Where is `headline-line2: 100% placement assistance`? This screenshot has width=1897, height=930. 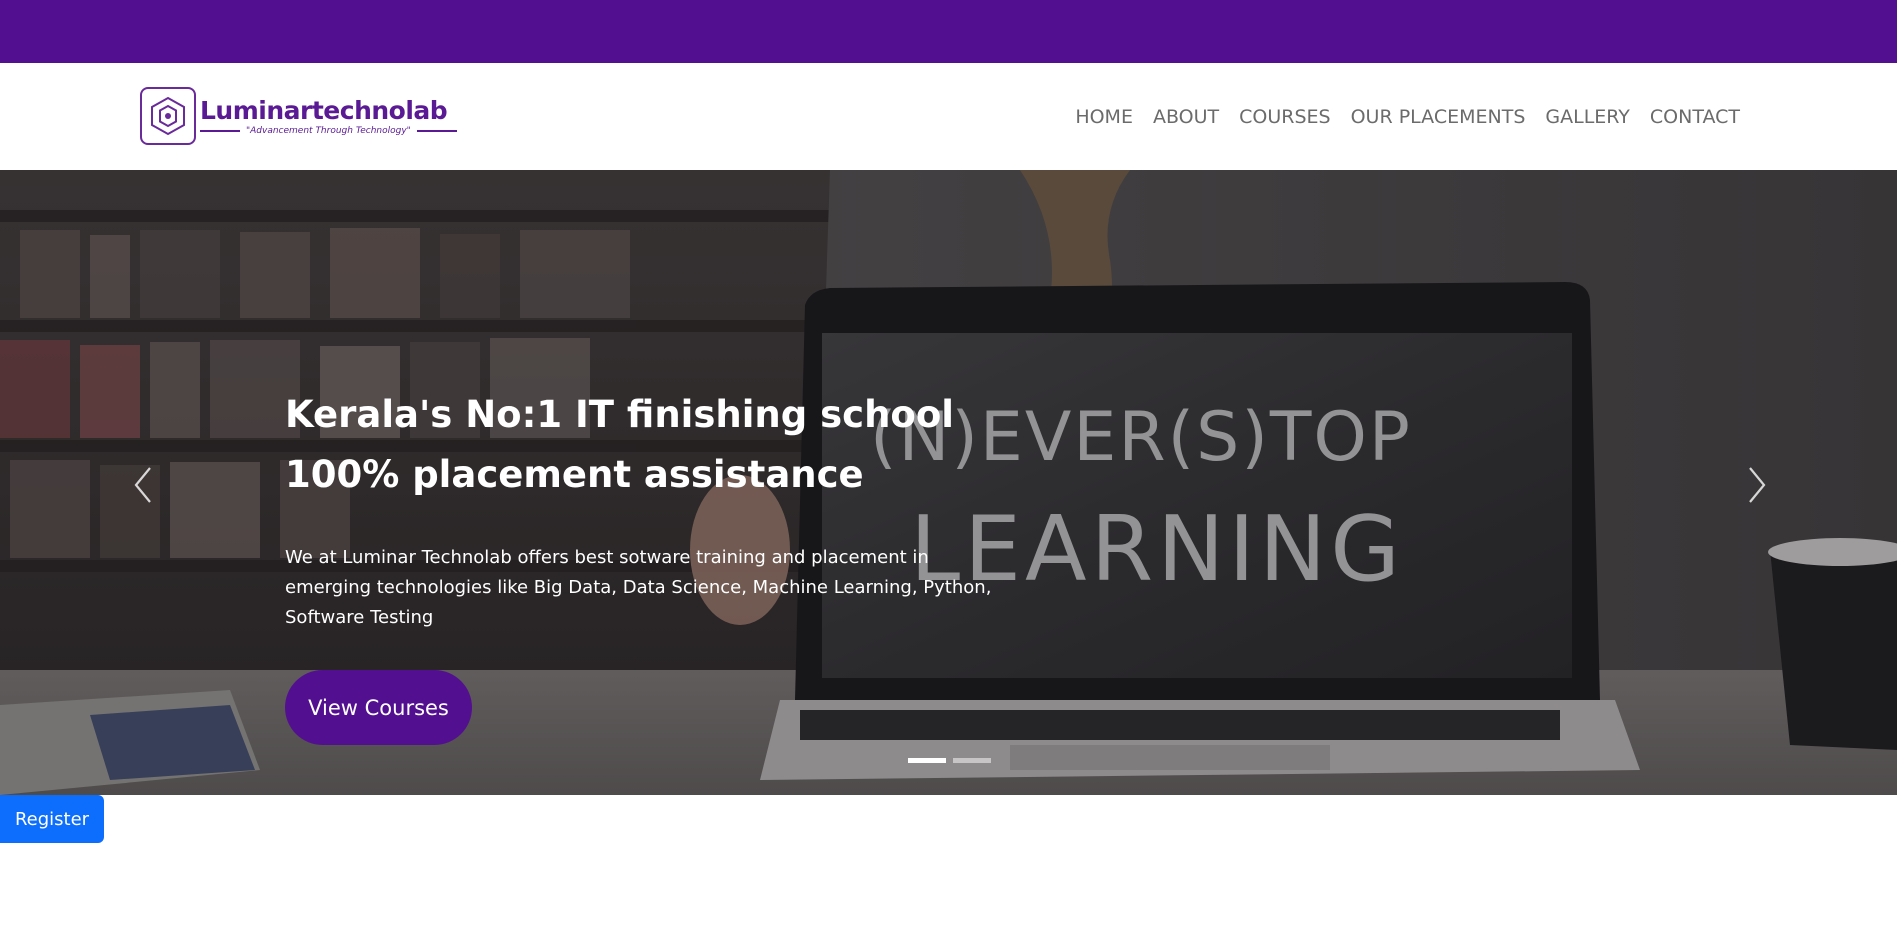
headline-line2: 100% placement assistance is located at coordinates (574, 474).